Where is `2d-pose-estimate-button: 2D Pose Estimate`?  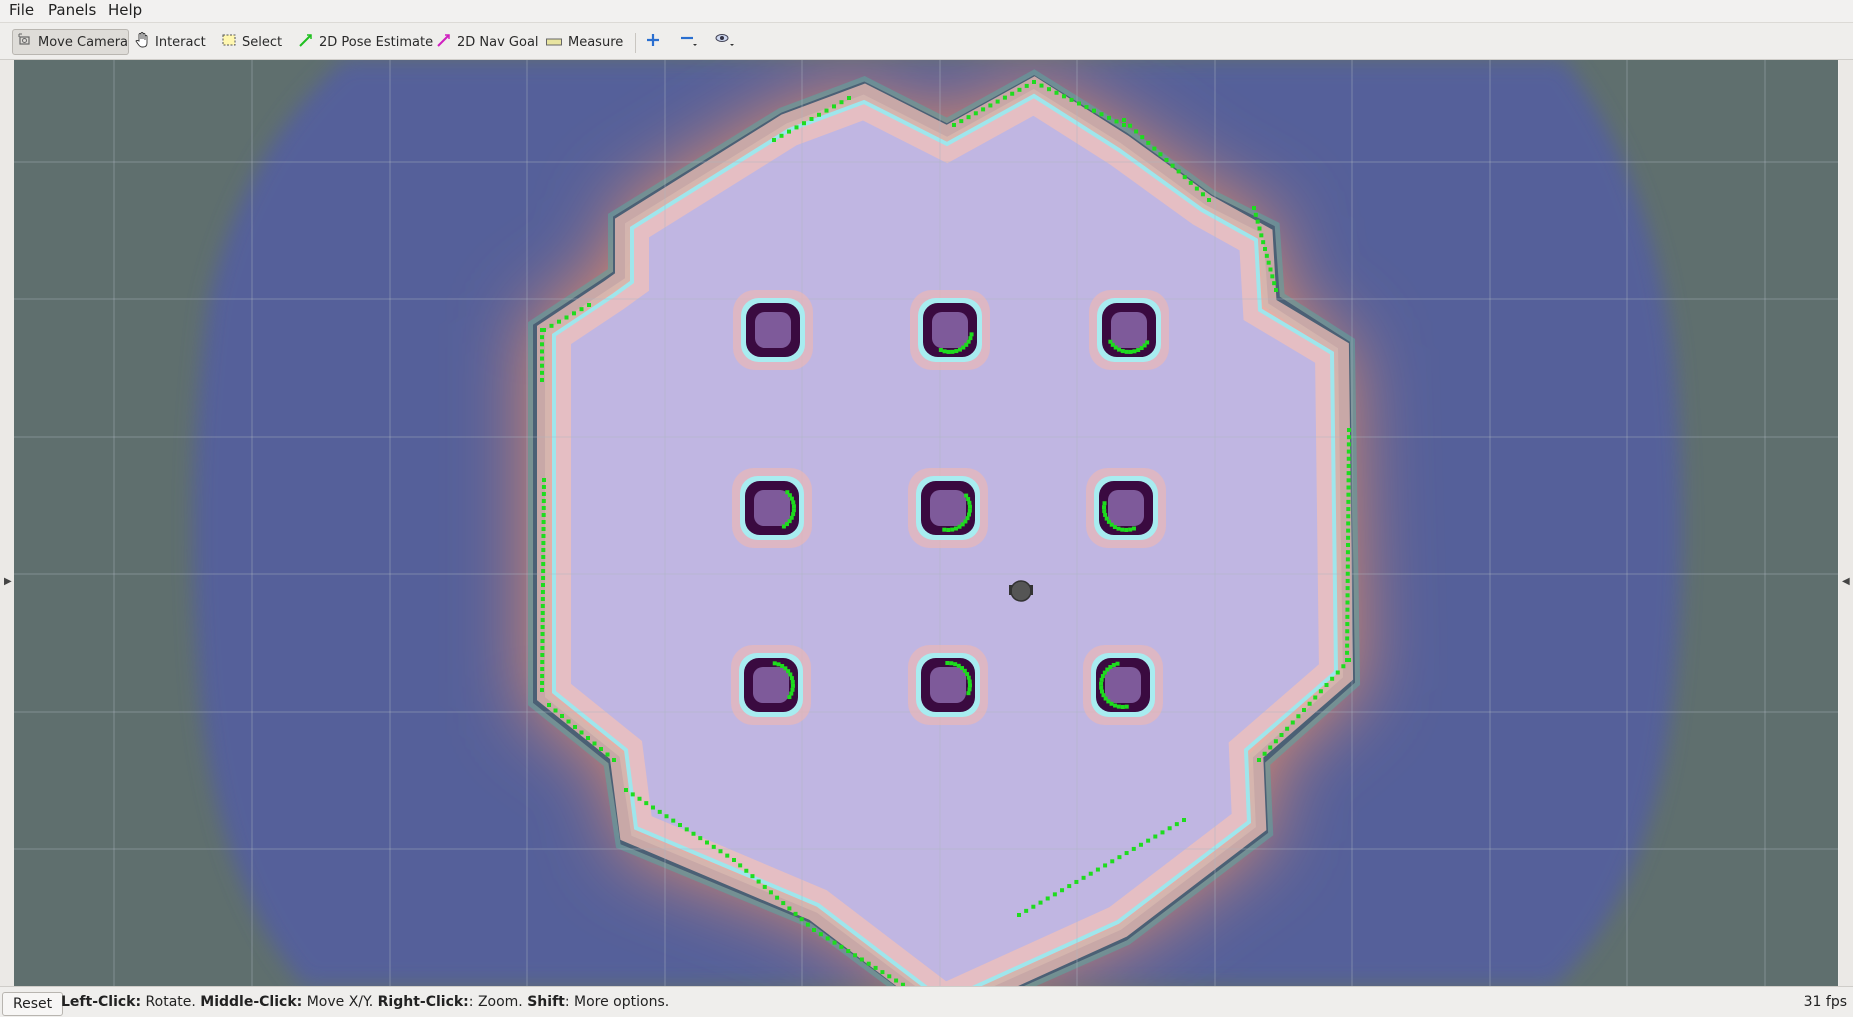 2d-pose-estimate-button: 2D Pose Estimate is located at coordinates (366, 42).